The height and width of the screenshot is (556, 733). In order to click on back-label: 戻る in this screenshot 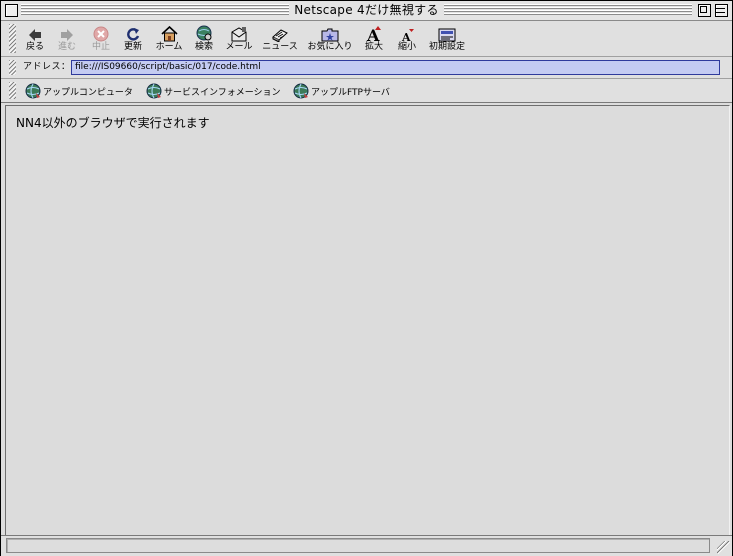, I will do `click(34, 47)`.